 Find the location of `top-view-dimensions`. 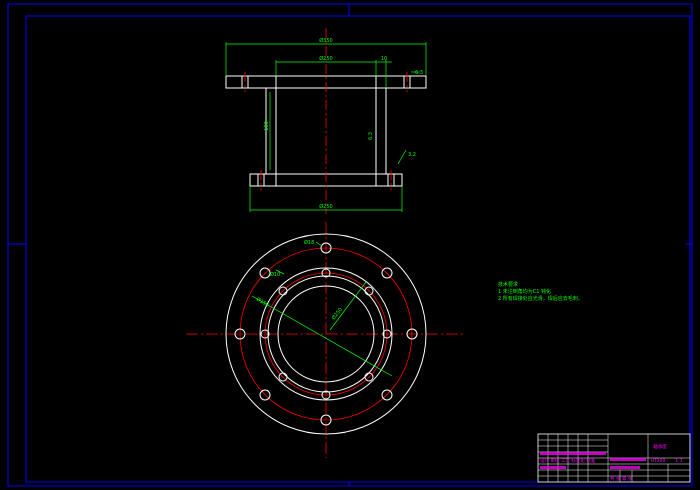

top-view-dimensions is located at coordinates (322, 309).